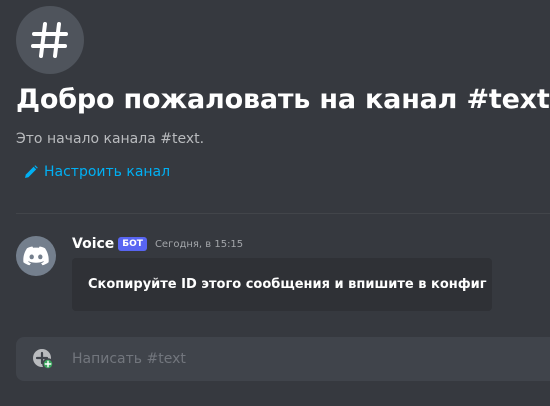 This screenshot has height=406, width=550. What do you see at coordinates (199, 244) in the screenshot?
I see `message-timestamp: Сегодня, в 15:15` at bounding box center [199, 244].